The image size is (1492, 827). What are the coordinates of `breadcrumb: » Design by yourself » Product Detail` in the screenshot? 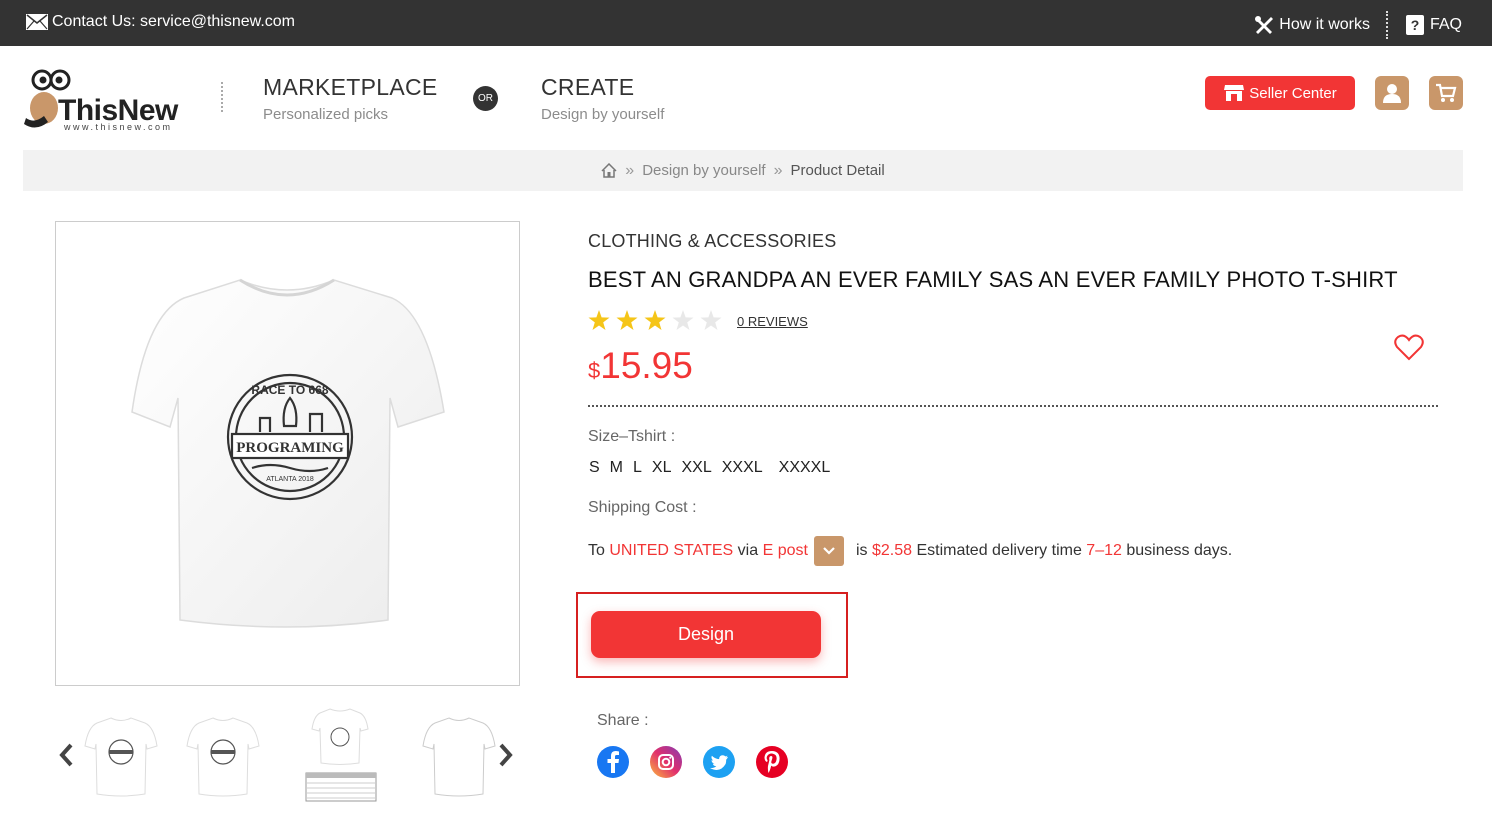 It's located at (743, 170).